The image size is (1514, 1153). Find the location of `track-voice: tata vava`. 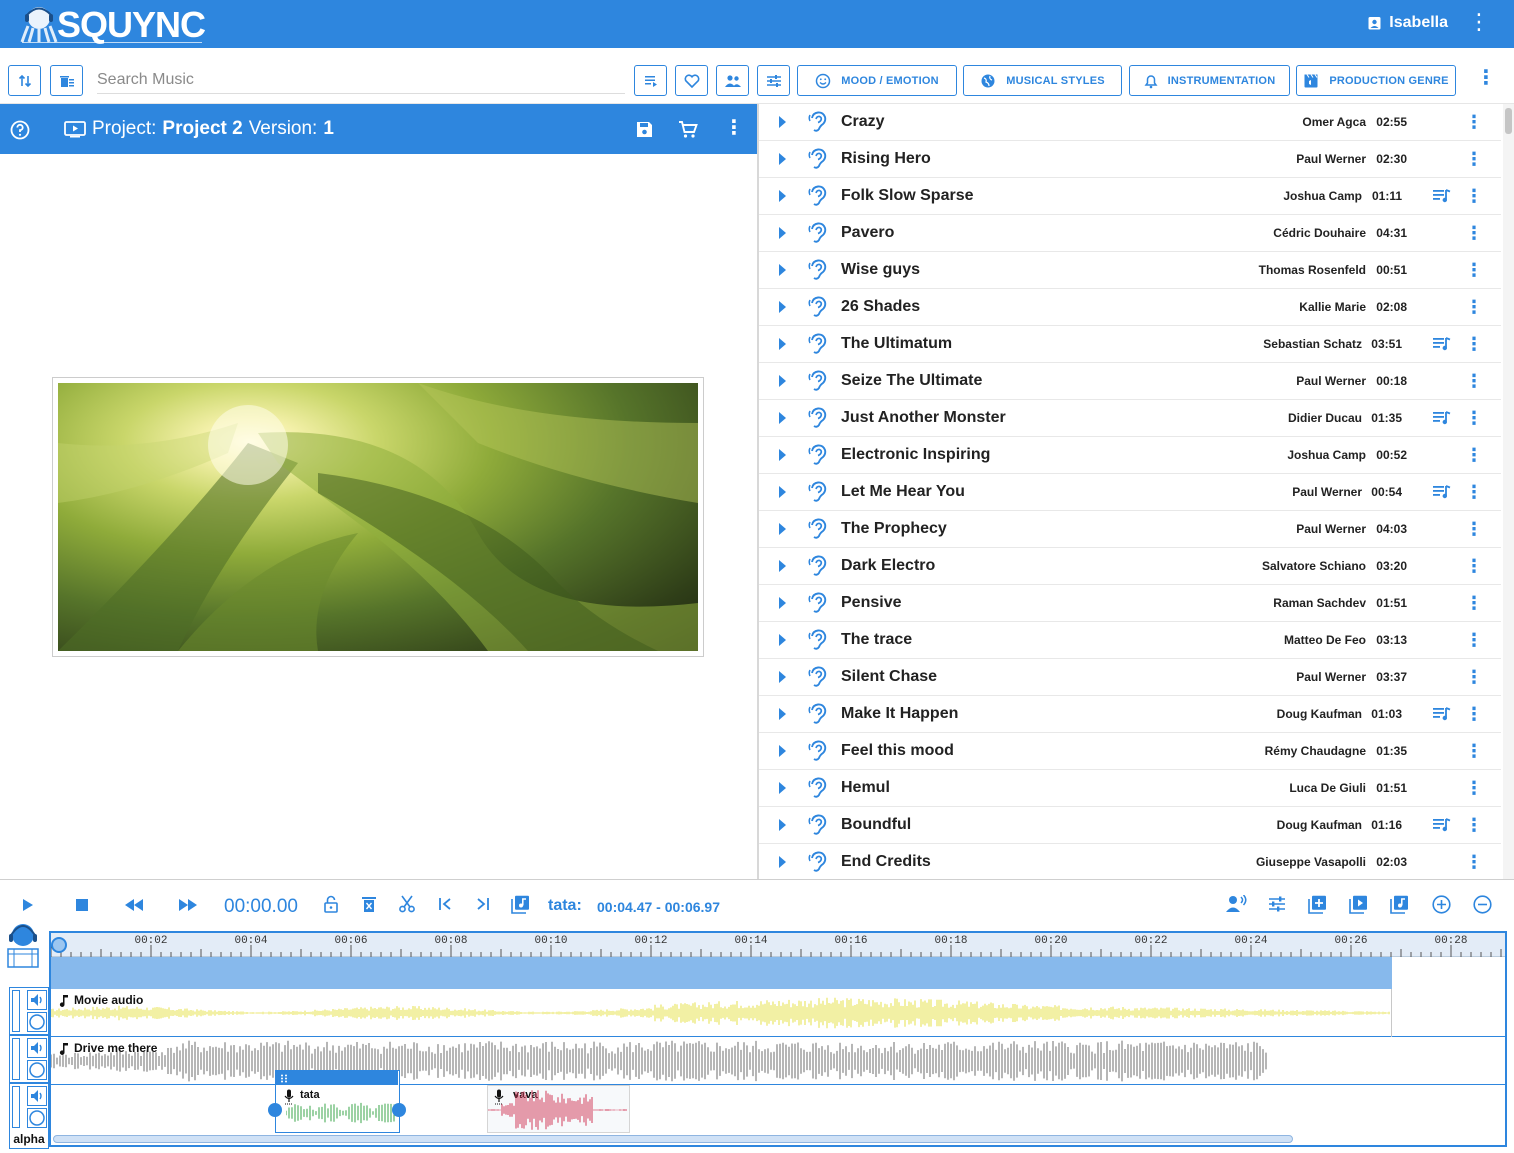

track-voice: tata vava is located at coordinates (778, 1101).